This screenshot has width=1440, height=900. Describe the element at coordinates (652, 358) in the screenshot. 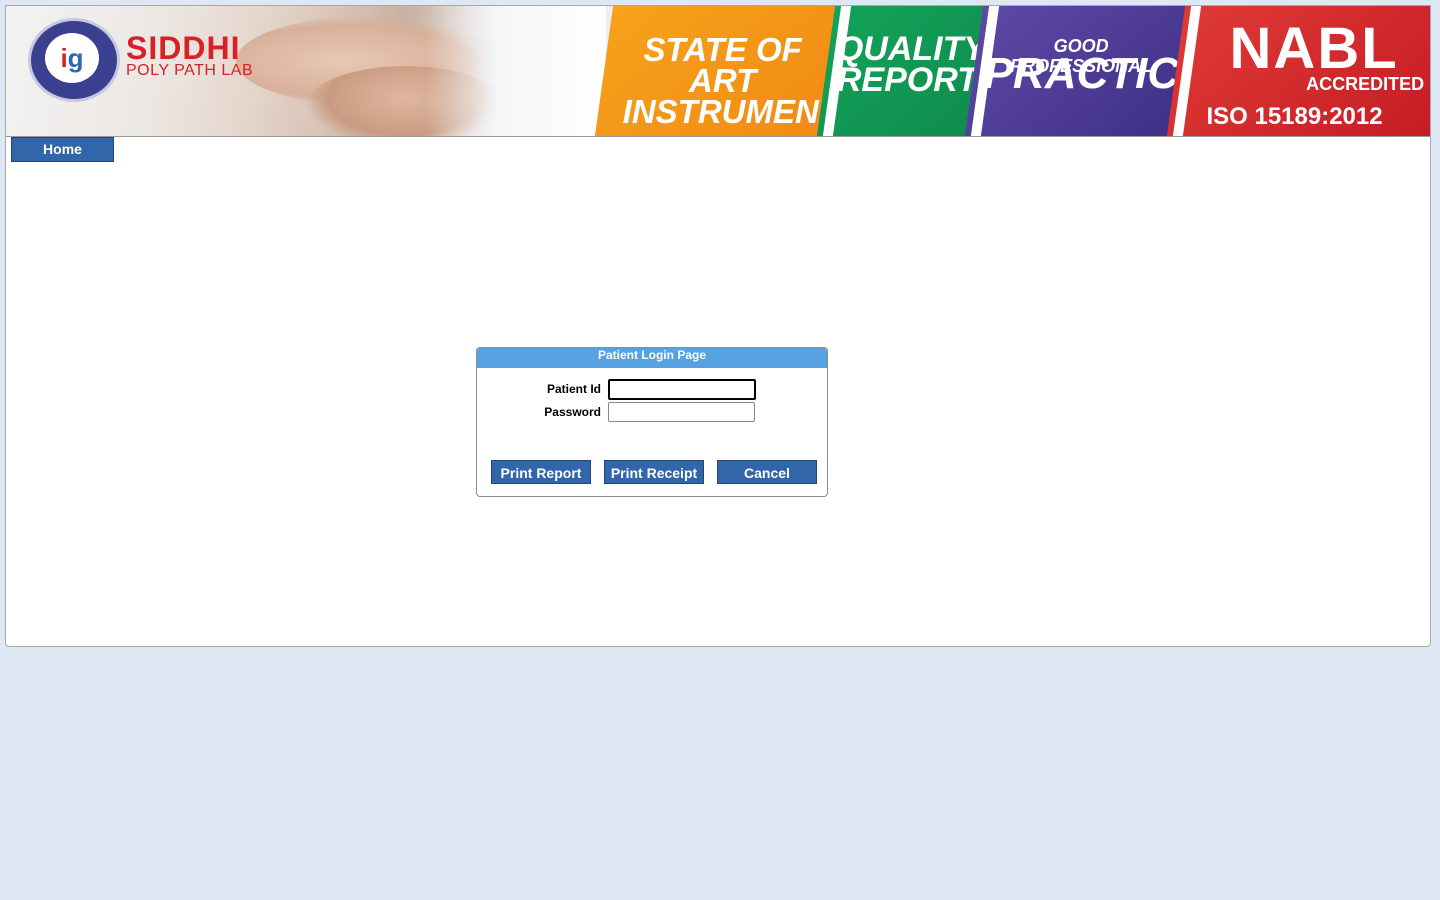

I see `login-panel-title: Patient Login Page` at that location.